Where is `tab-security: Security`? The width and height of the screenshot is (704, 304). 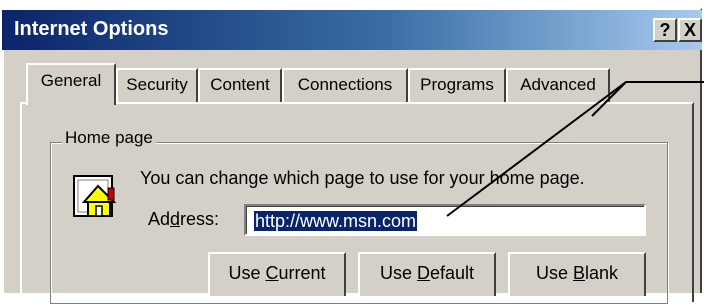 tab-security: Security is located at coordinates (157, 85).